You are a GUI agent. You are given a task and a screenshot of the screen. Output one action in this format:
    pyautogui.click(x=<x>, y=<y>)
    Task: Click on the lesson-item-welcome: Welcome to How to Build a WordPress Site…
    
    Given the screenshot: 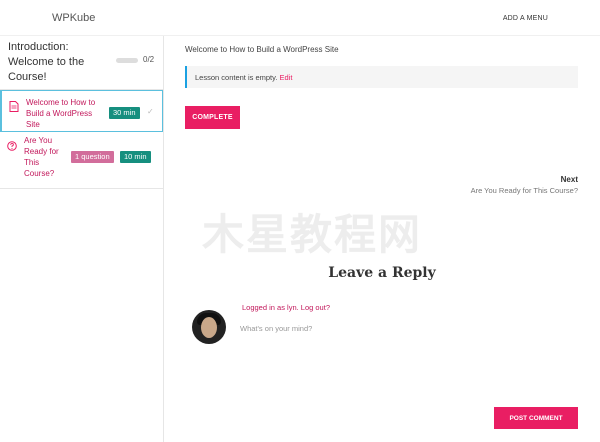 What is the action you would take?
    pyautogui.click(x=81, y=111)
    